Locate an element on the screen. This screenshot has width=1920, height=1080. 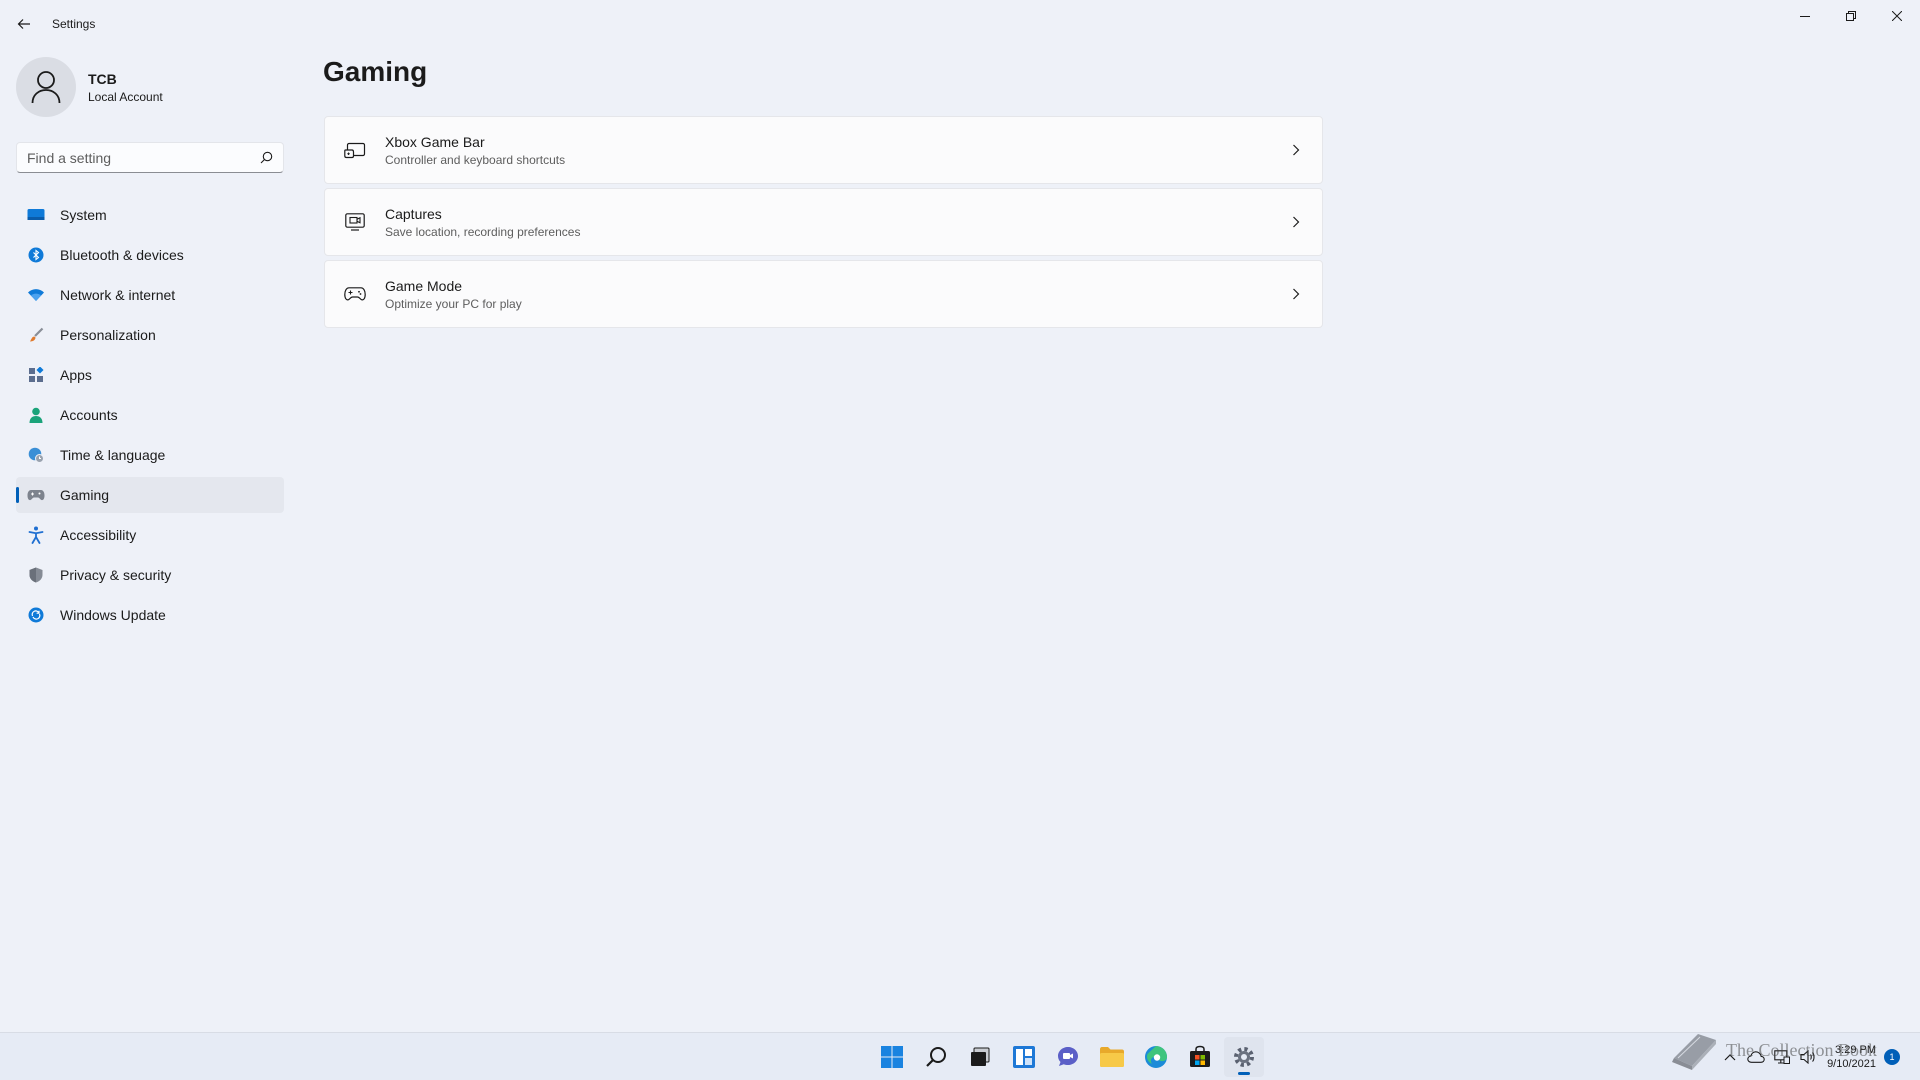
sidebar-item-label: Bluetooth & devices is located at coordinates (122, 255).